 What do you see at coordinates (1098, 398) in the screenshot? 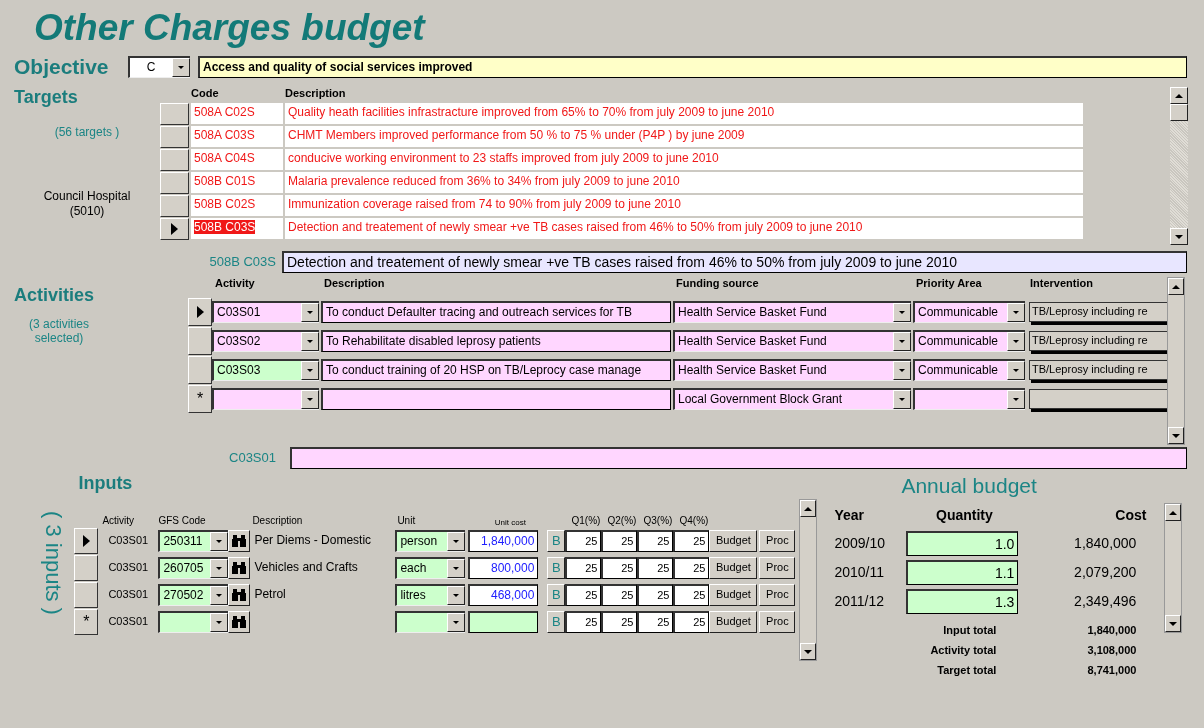
I see `intervention-field` at bounding box center [1098, 398].